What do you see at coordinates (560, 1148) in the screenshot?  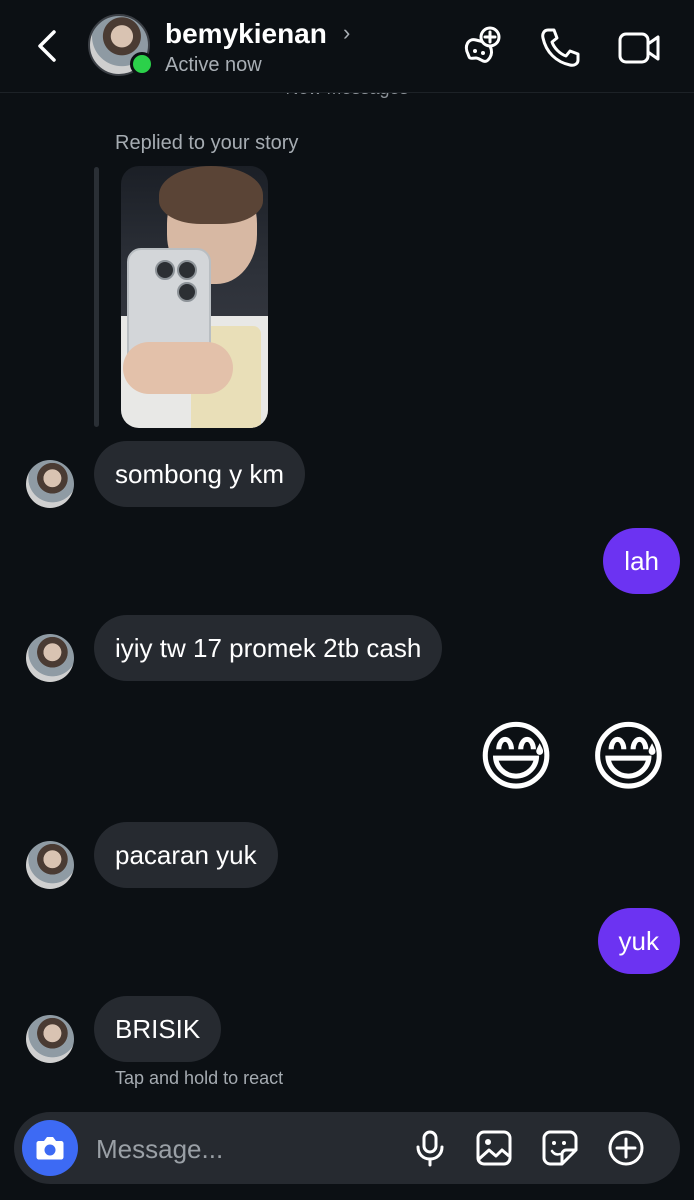 I see `sticker-icon` at bounding box center [560, 1148].